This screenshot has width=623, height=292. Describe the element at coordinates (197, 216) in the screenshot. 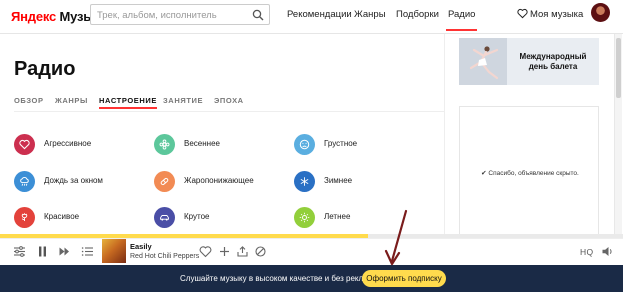

I see `mood-label: Крутое` at that location.